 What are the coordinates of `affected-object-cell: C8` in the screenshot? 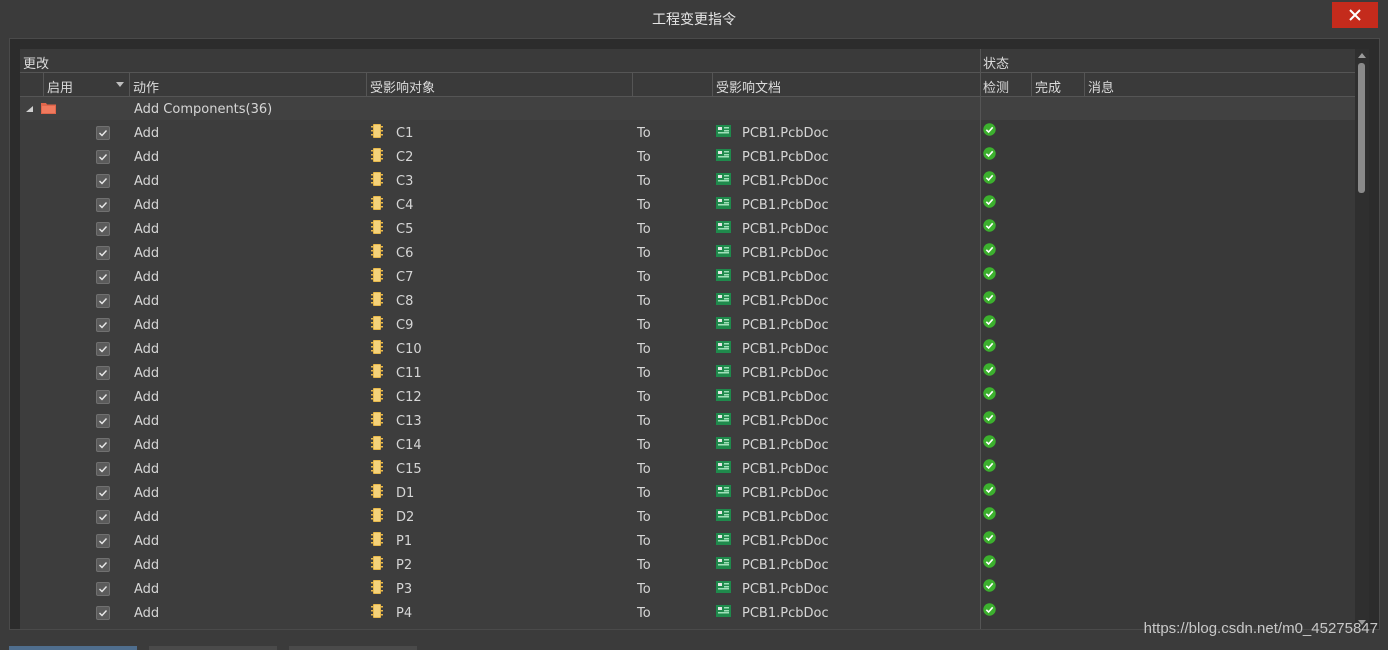 It's located at (405, 301).